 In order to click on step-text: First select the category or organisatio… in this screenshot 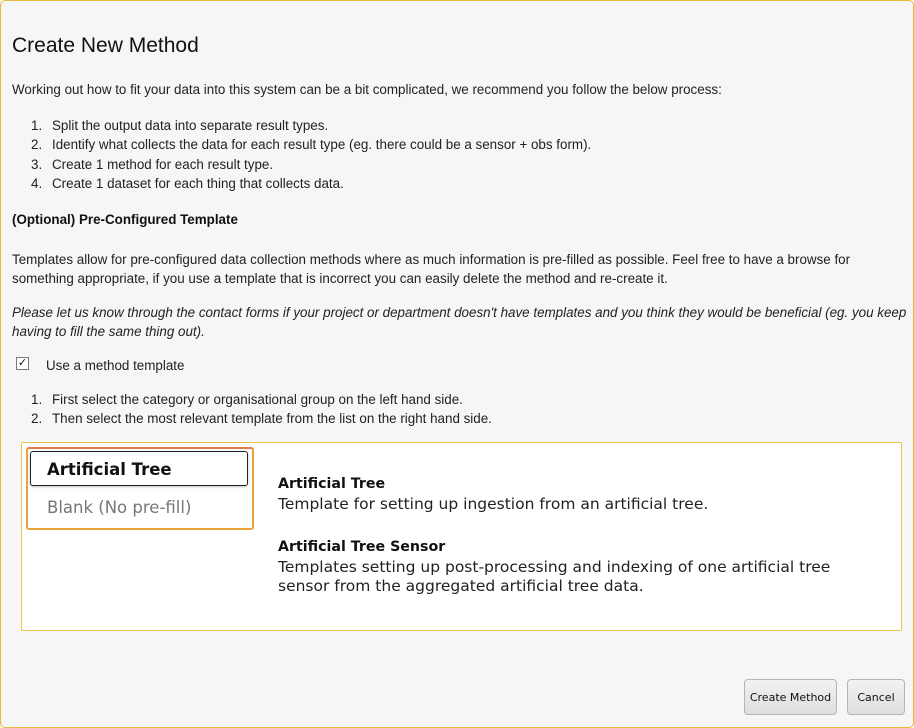, I will do `click(257, 399)`.